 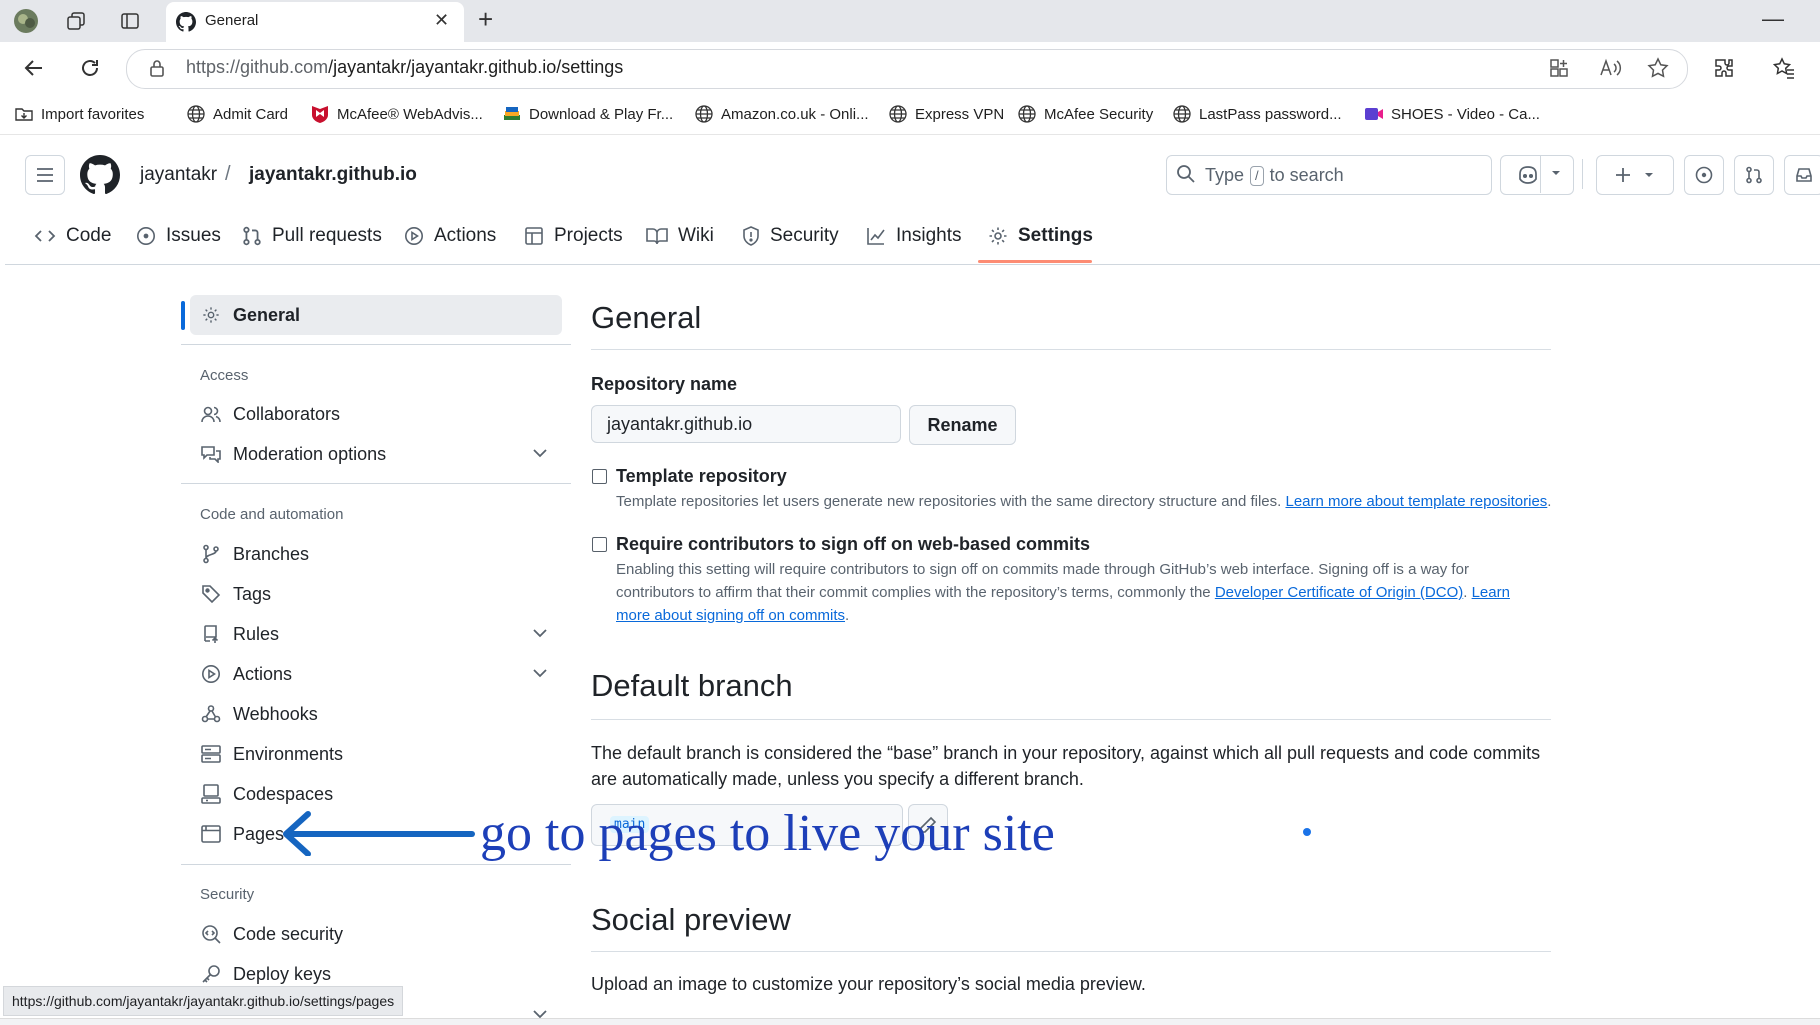 What do you see at coordinates (235, 594) in the screenshot?
I see `sidebar-item-tags: Tags` at bounding box center [235, 594].